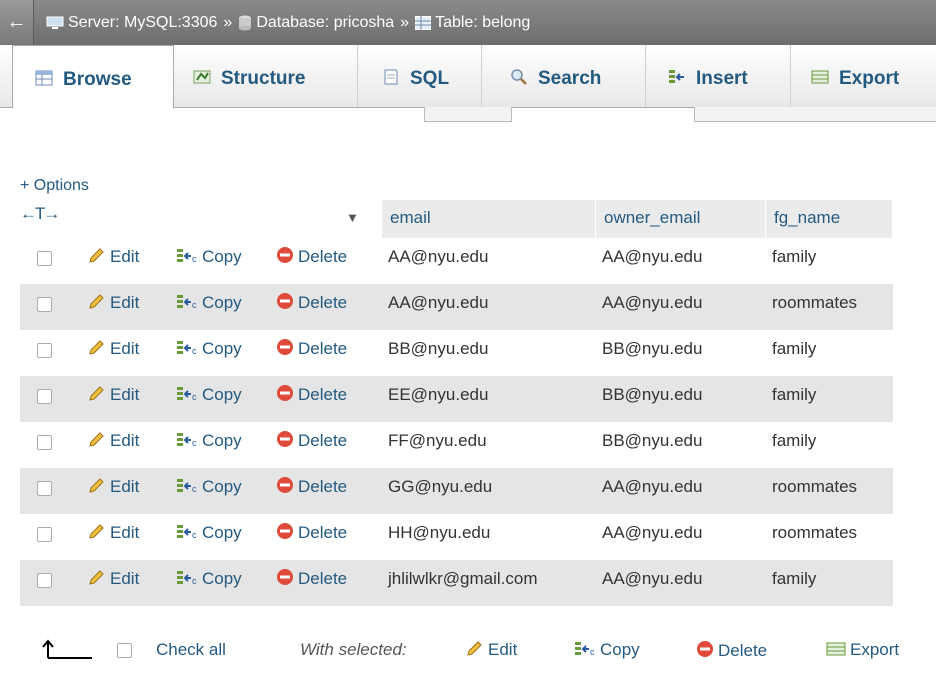  I want to click on cell-email: FF@nyu.edu, so click(437, 445).